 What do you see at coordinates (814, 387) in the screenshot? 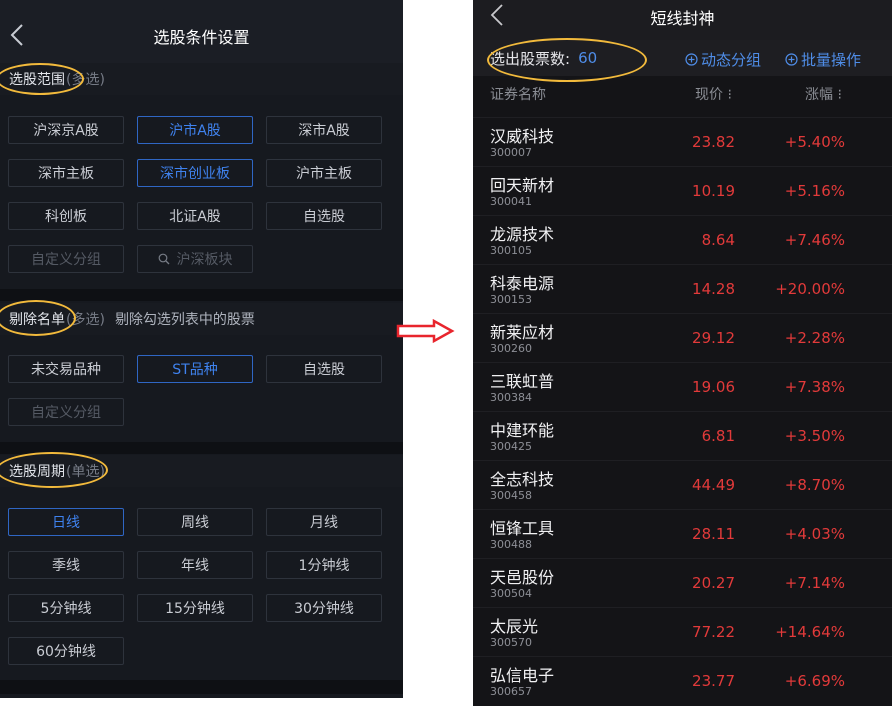
I see `stock-change: +7.38%` at bounding box center [814, 387].